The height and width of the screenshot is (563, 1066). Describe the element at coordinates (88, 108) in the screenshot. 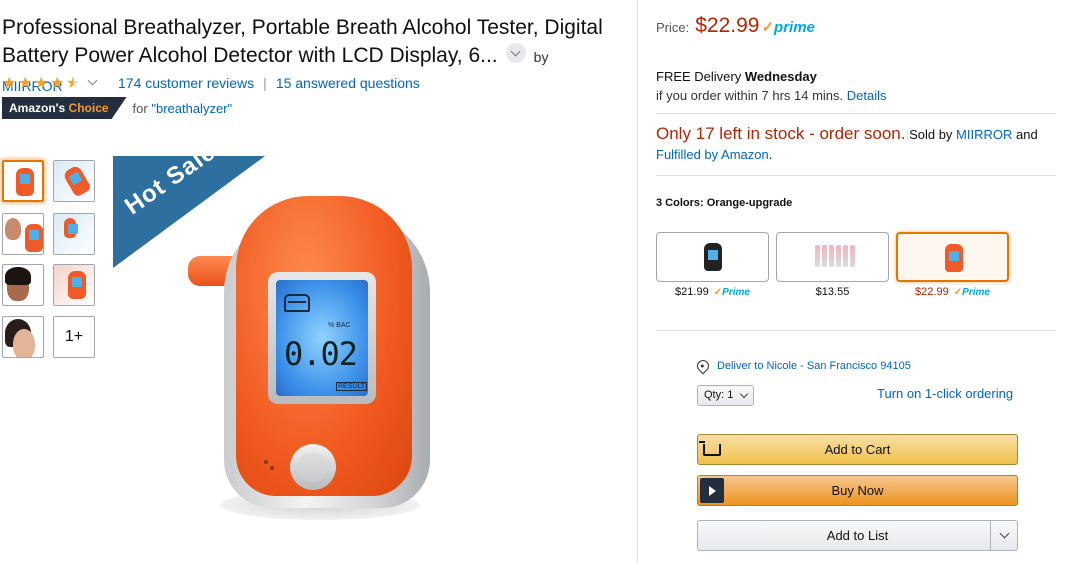

I see `choice-b: Choice` at that location.